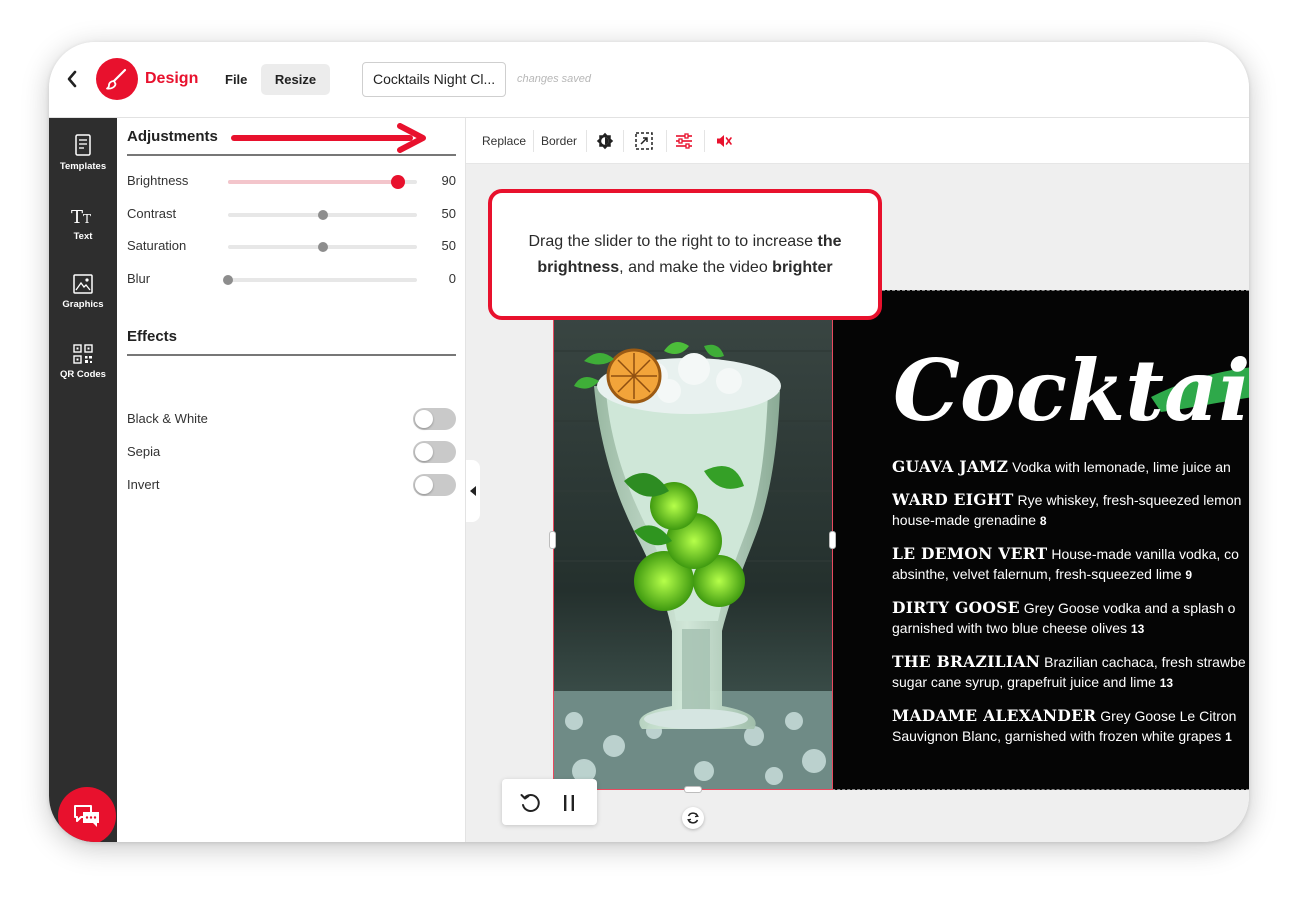 The height and width of the screenshot is (900, 1300). I want to click on resize-handle-bottom, so click(693, 789).